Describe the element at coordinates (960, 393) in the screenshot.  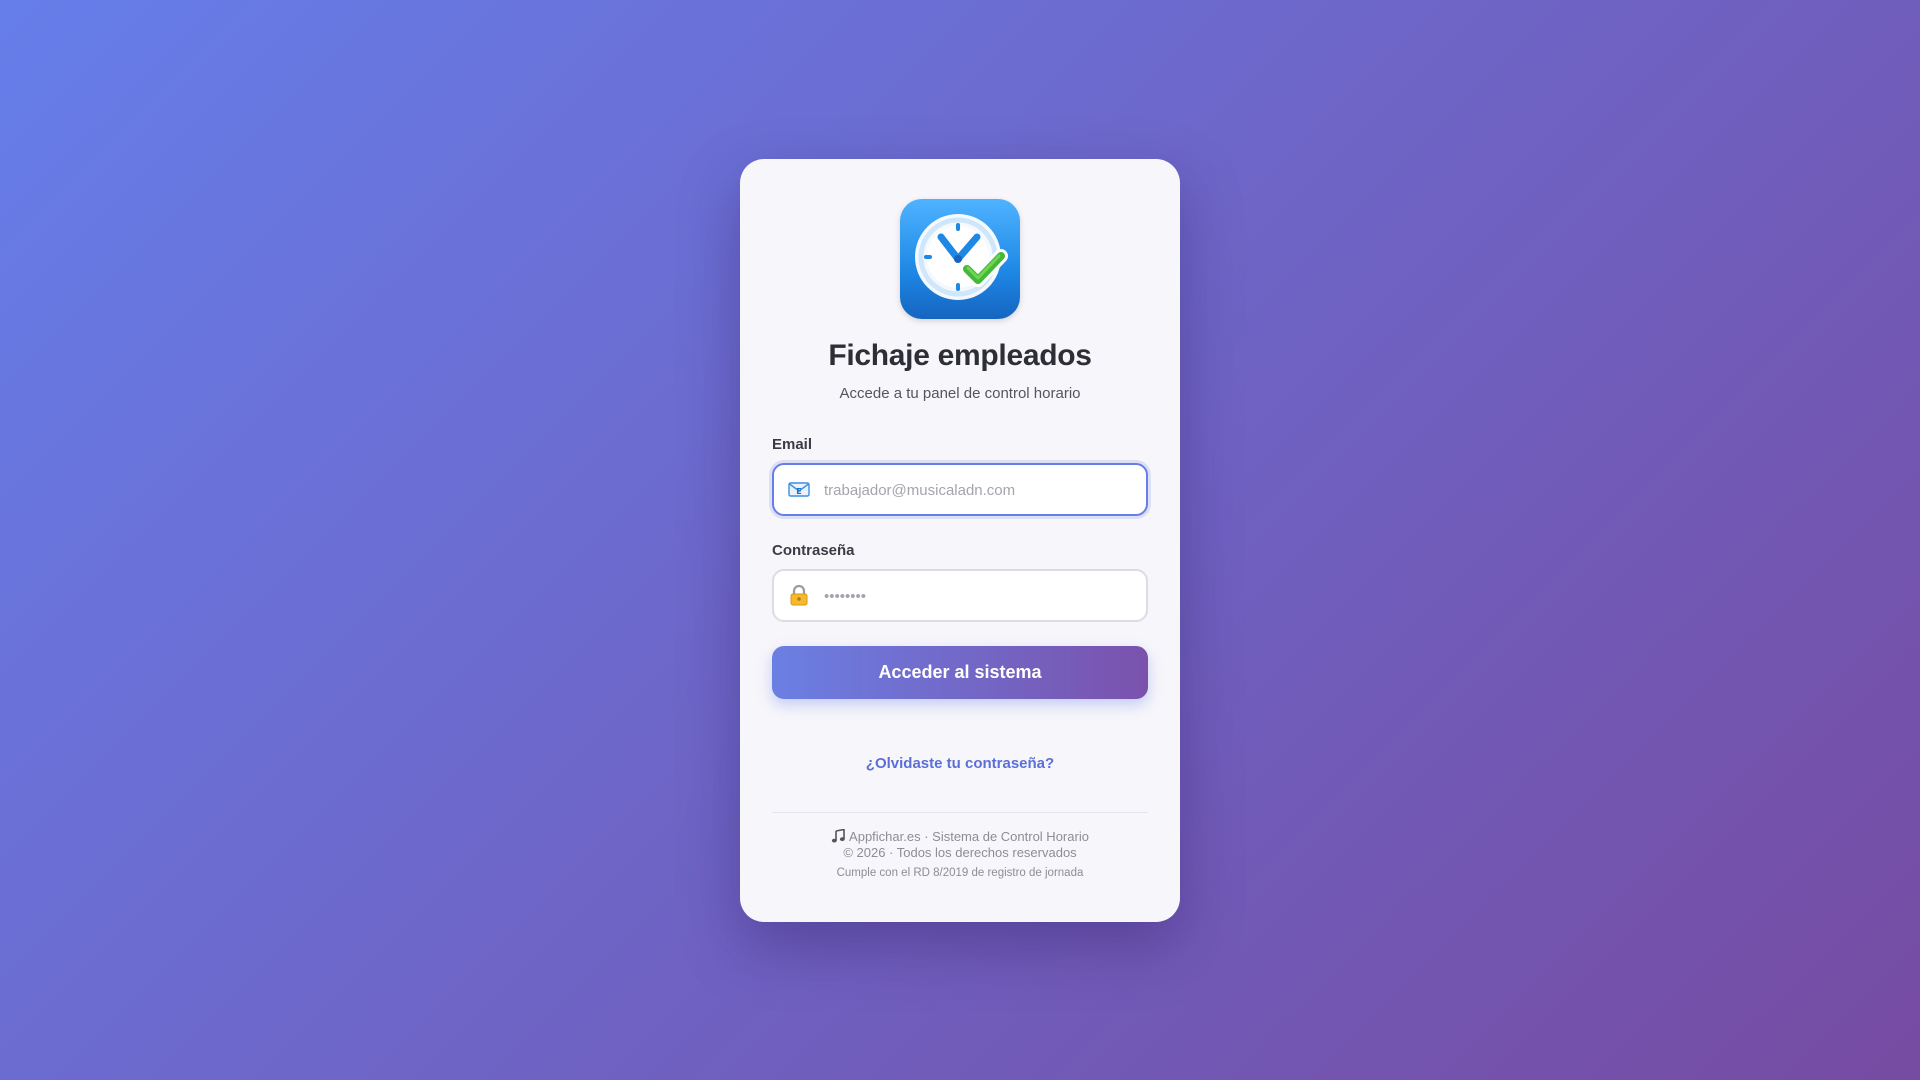
I see `page-subtitle: Accede a tu panel de control horario` at that location.